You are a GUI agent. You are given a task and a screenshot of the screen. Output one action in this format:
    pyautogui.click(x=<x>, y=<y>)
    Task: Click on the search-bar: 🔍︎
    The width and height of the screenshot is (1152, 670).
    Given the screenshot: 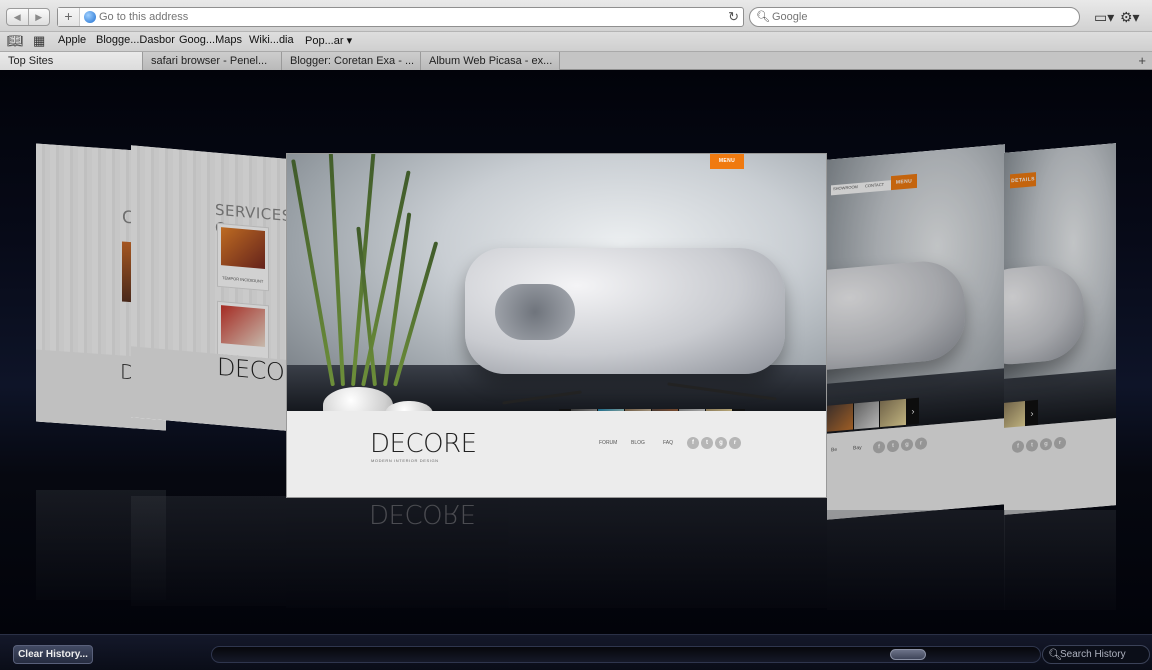 What is the action you would take?
    pyautogui.click(x=914, y=17)
    